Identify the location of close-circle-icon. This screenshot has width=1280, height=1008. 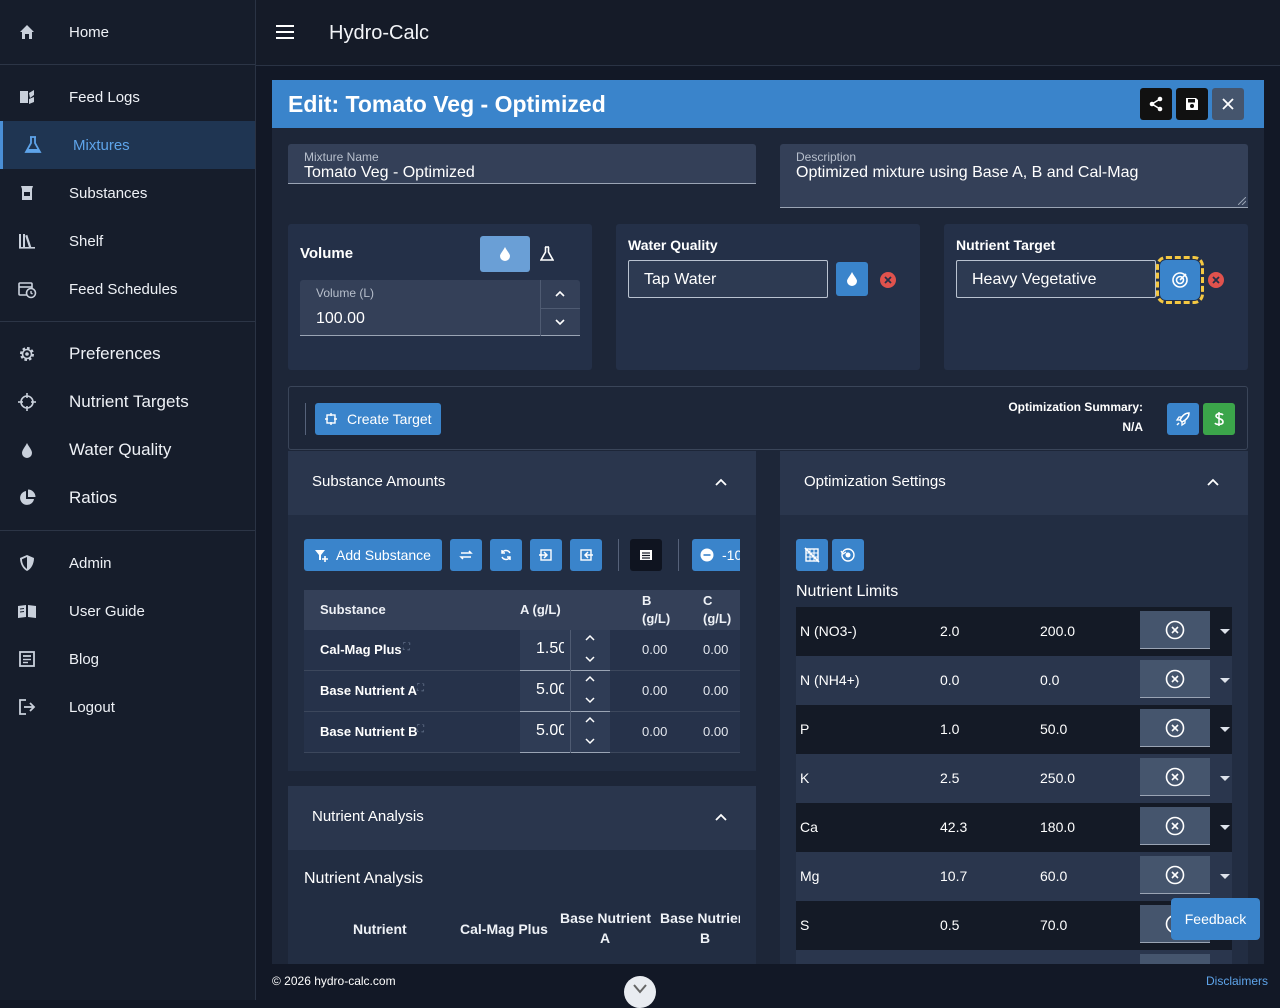
(1175, 727).